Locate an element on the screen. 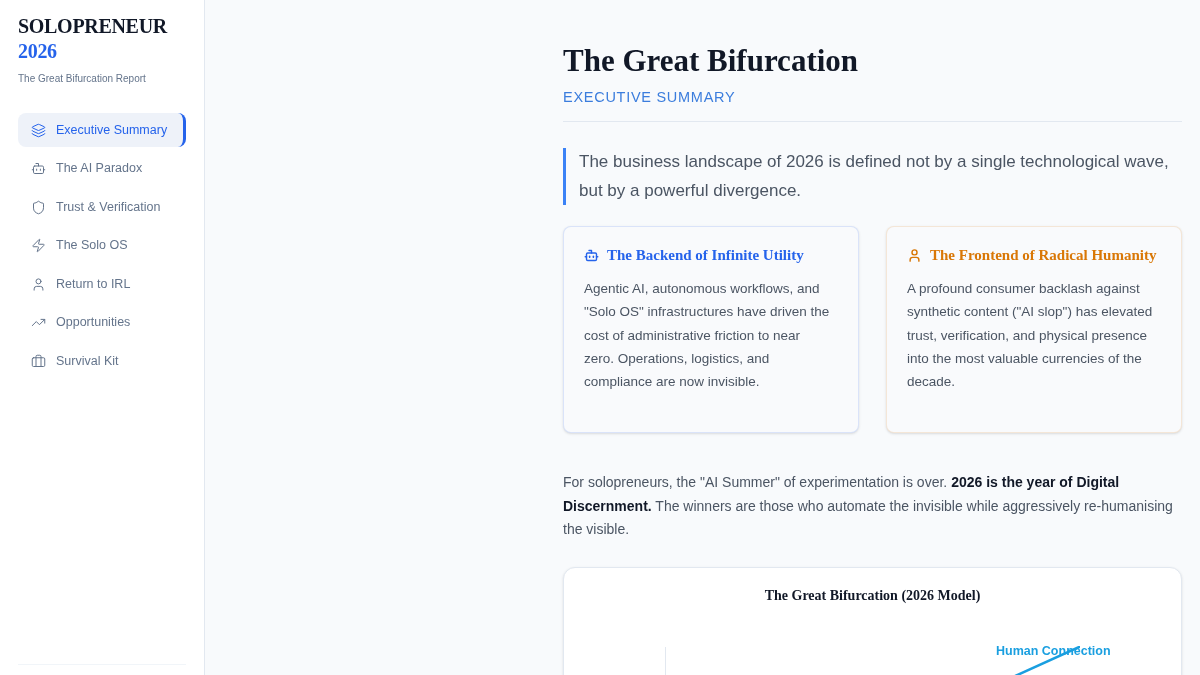 The height and width of the screenshot is (675, 1200). sidebar-nav-item: The AI Paradox is located at coordinates (102, 168).